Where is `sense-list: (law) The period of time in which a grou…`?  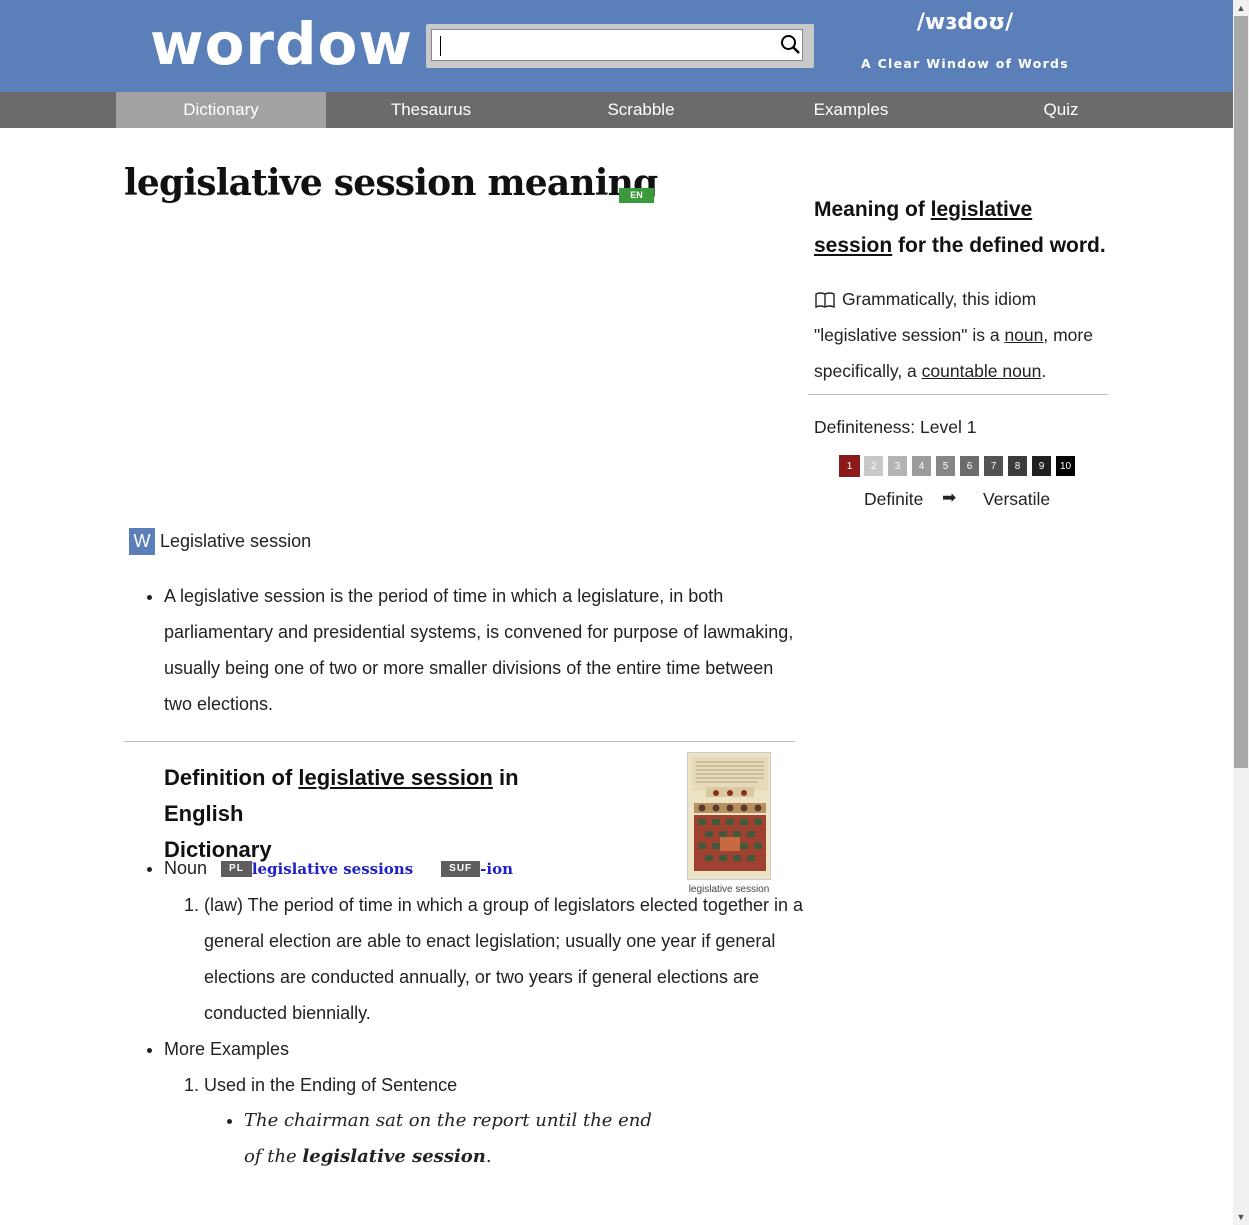
sense-list: (law) The period of time in which a grou… is located at coordinates (494, 959).